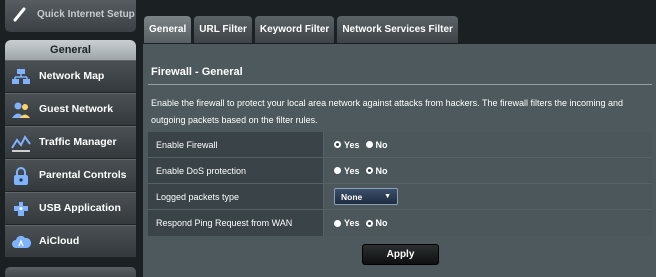  I want to click on quick-internet-setup-item: Quick Internet Setup, so click(70, 16).